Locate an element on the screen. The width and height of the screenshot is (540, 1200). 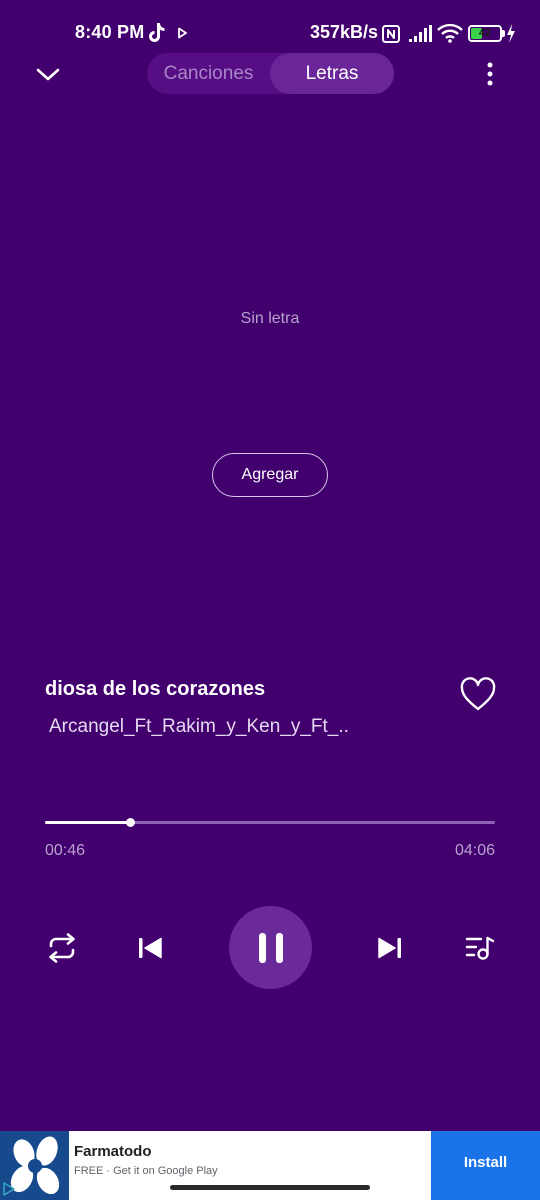
play-pause-button is located at coordinates (270, 947).